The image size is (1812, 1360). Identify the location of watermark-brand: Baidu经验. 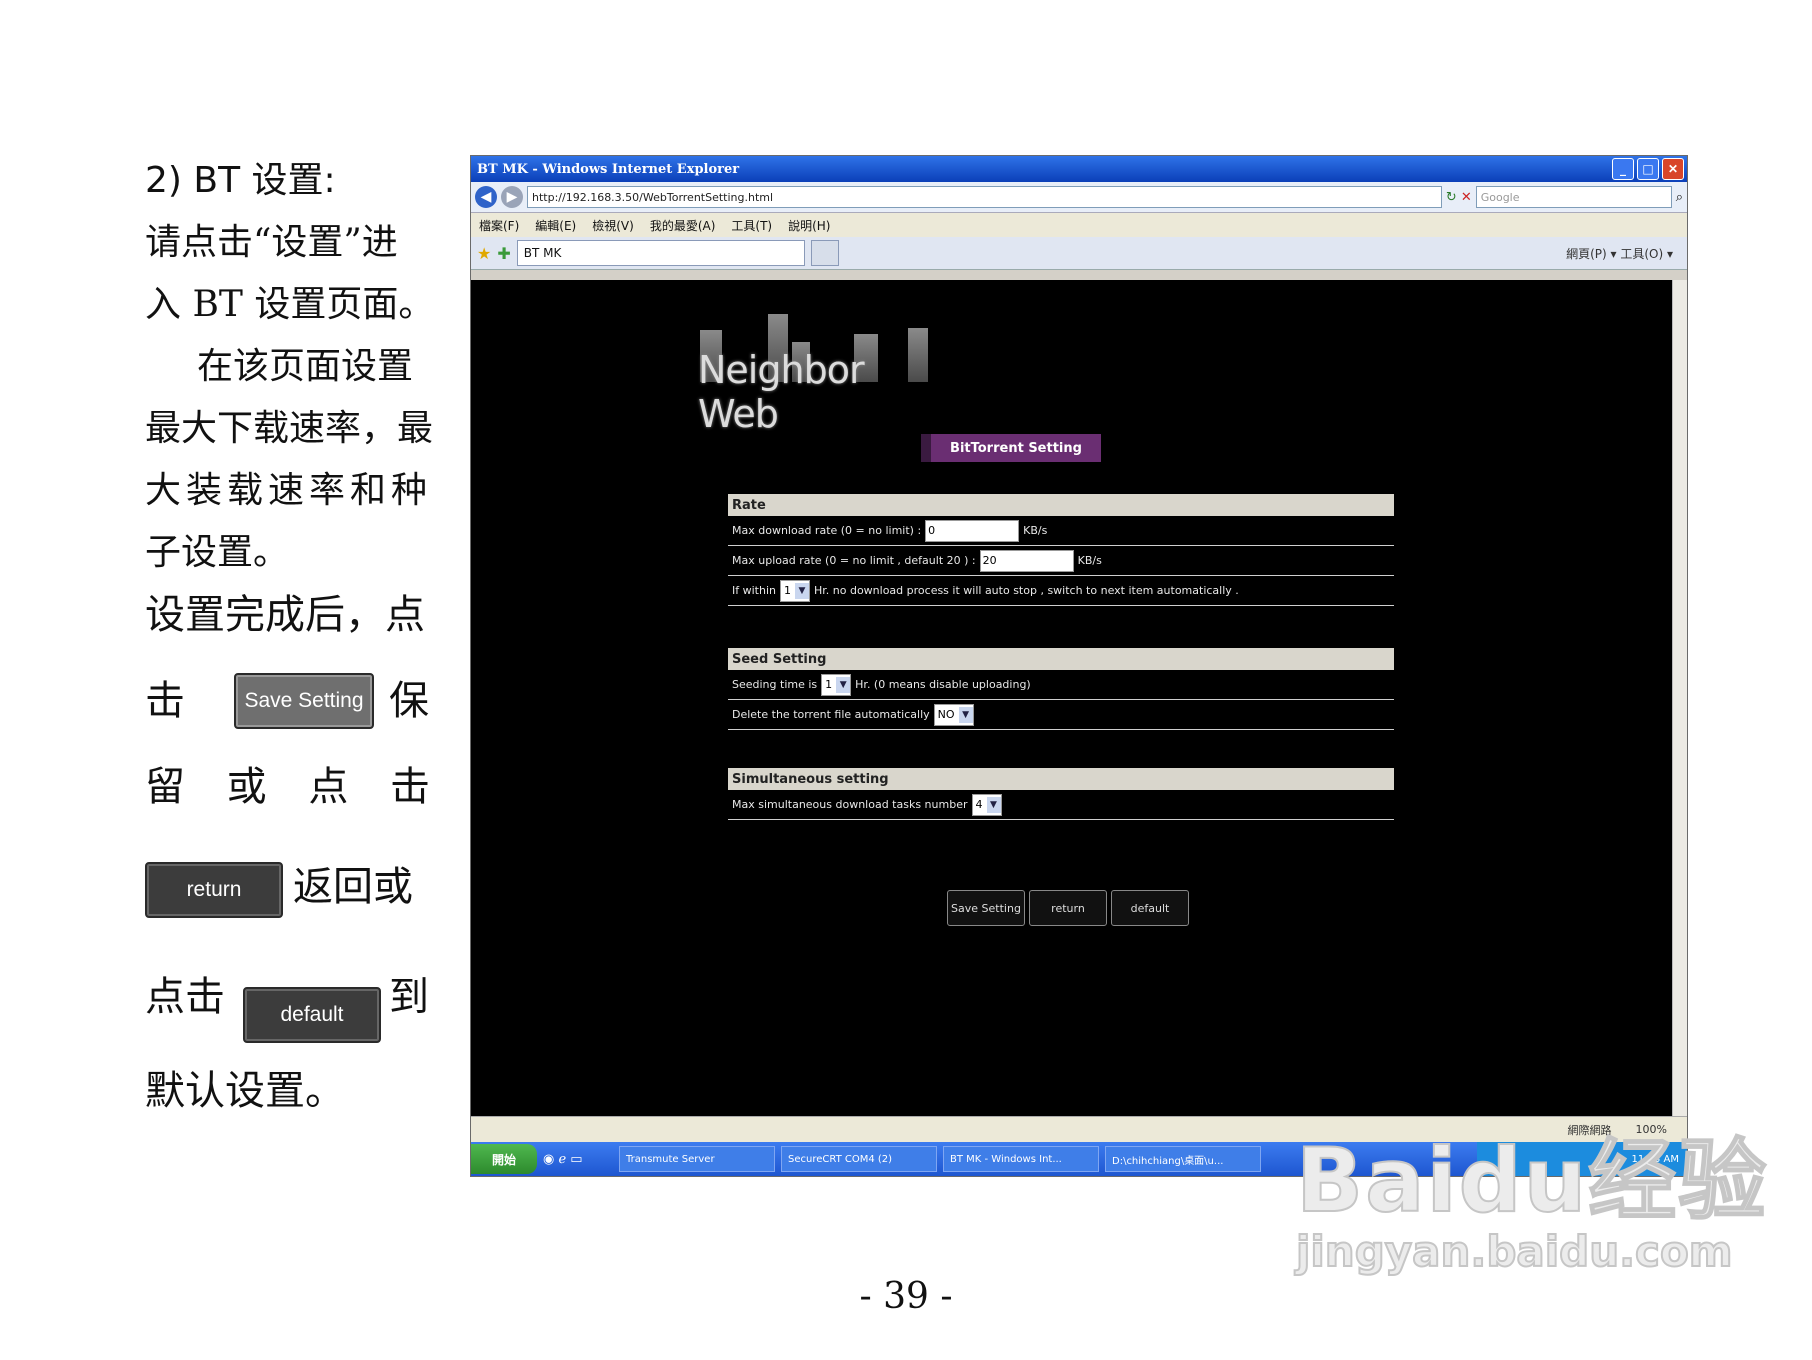
(1532, 1180).